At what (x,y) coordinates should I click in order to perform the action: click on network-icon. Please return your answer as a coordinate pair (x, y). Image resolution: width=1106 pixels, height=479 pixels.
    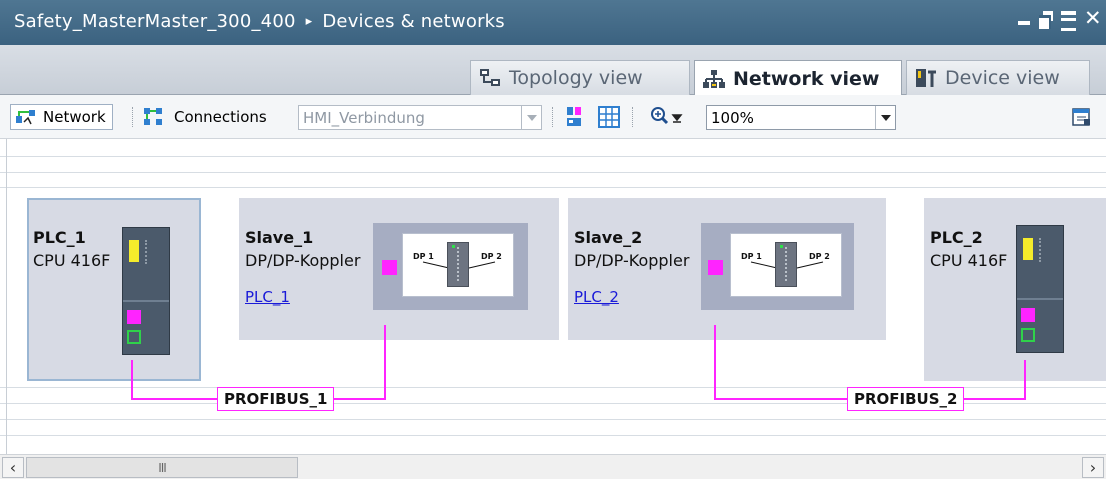
    Looking at the image, I should click on (714, 79).